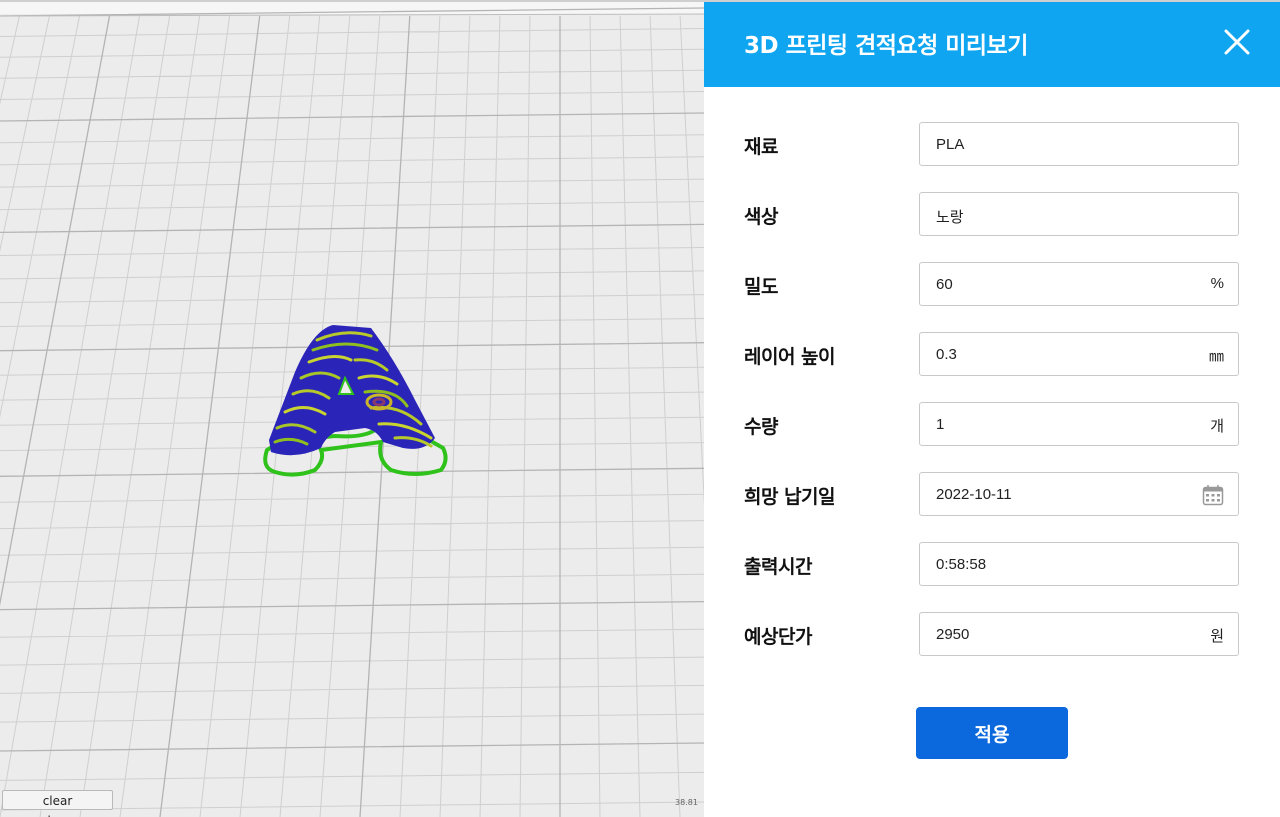 The image size is (1280, 817). I want to click on apply-button: 적용, so click(992, 733).